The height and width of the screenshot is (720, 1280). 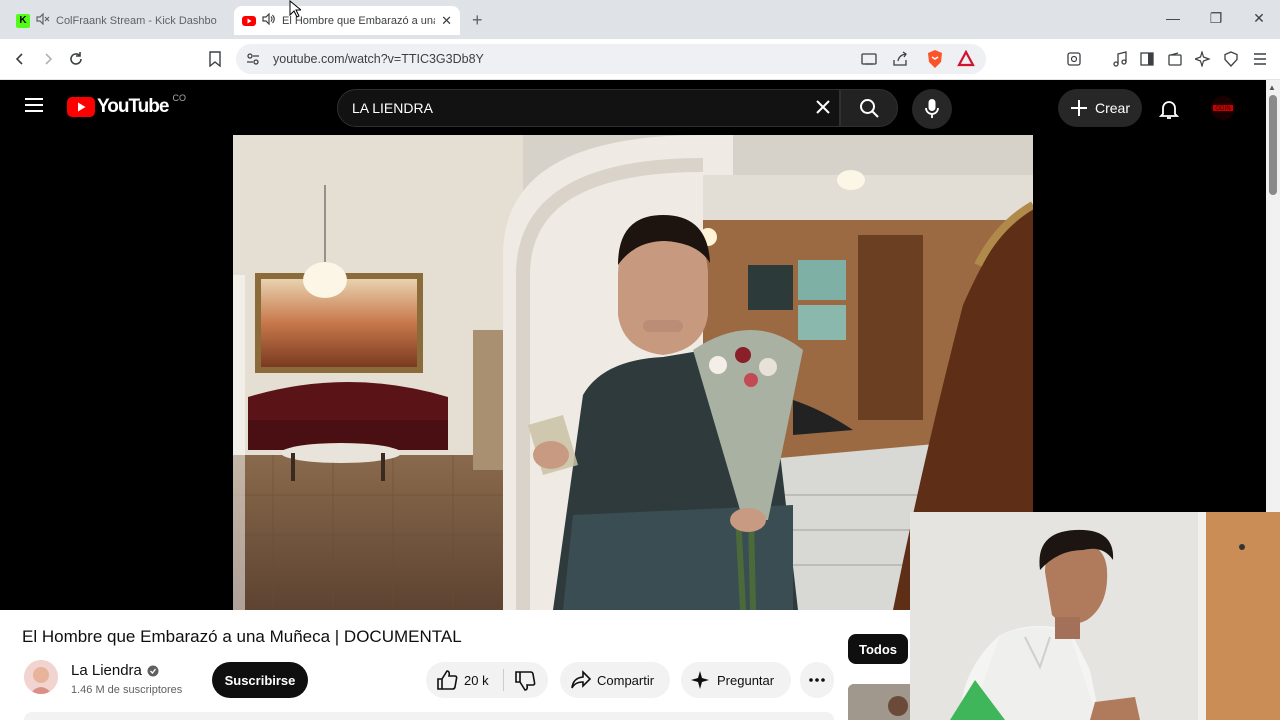 I want to click on site-settings-icon, so click(x=253, y=61).